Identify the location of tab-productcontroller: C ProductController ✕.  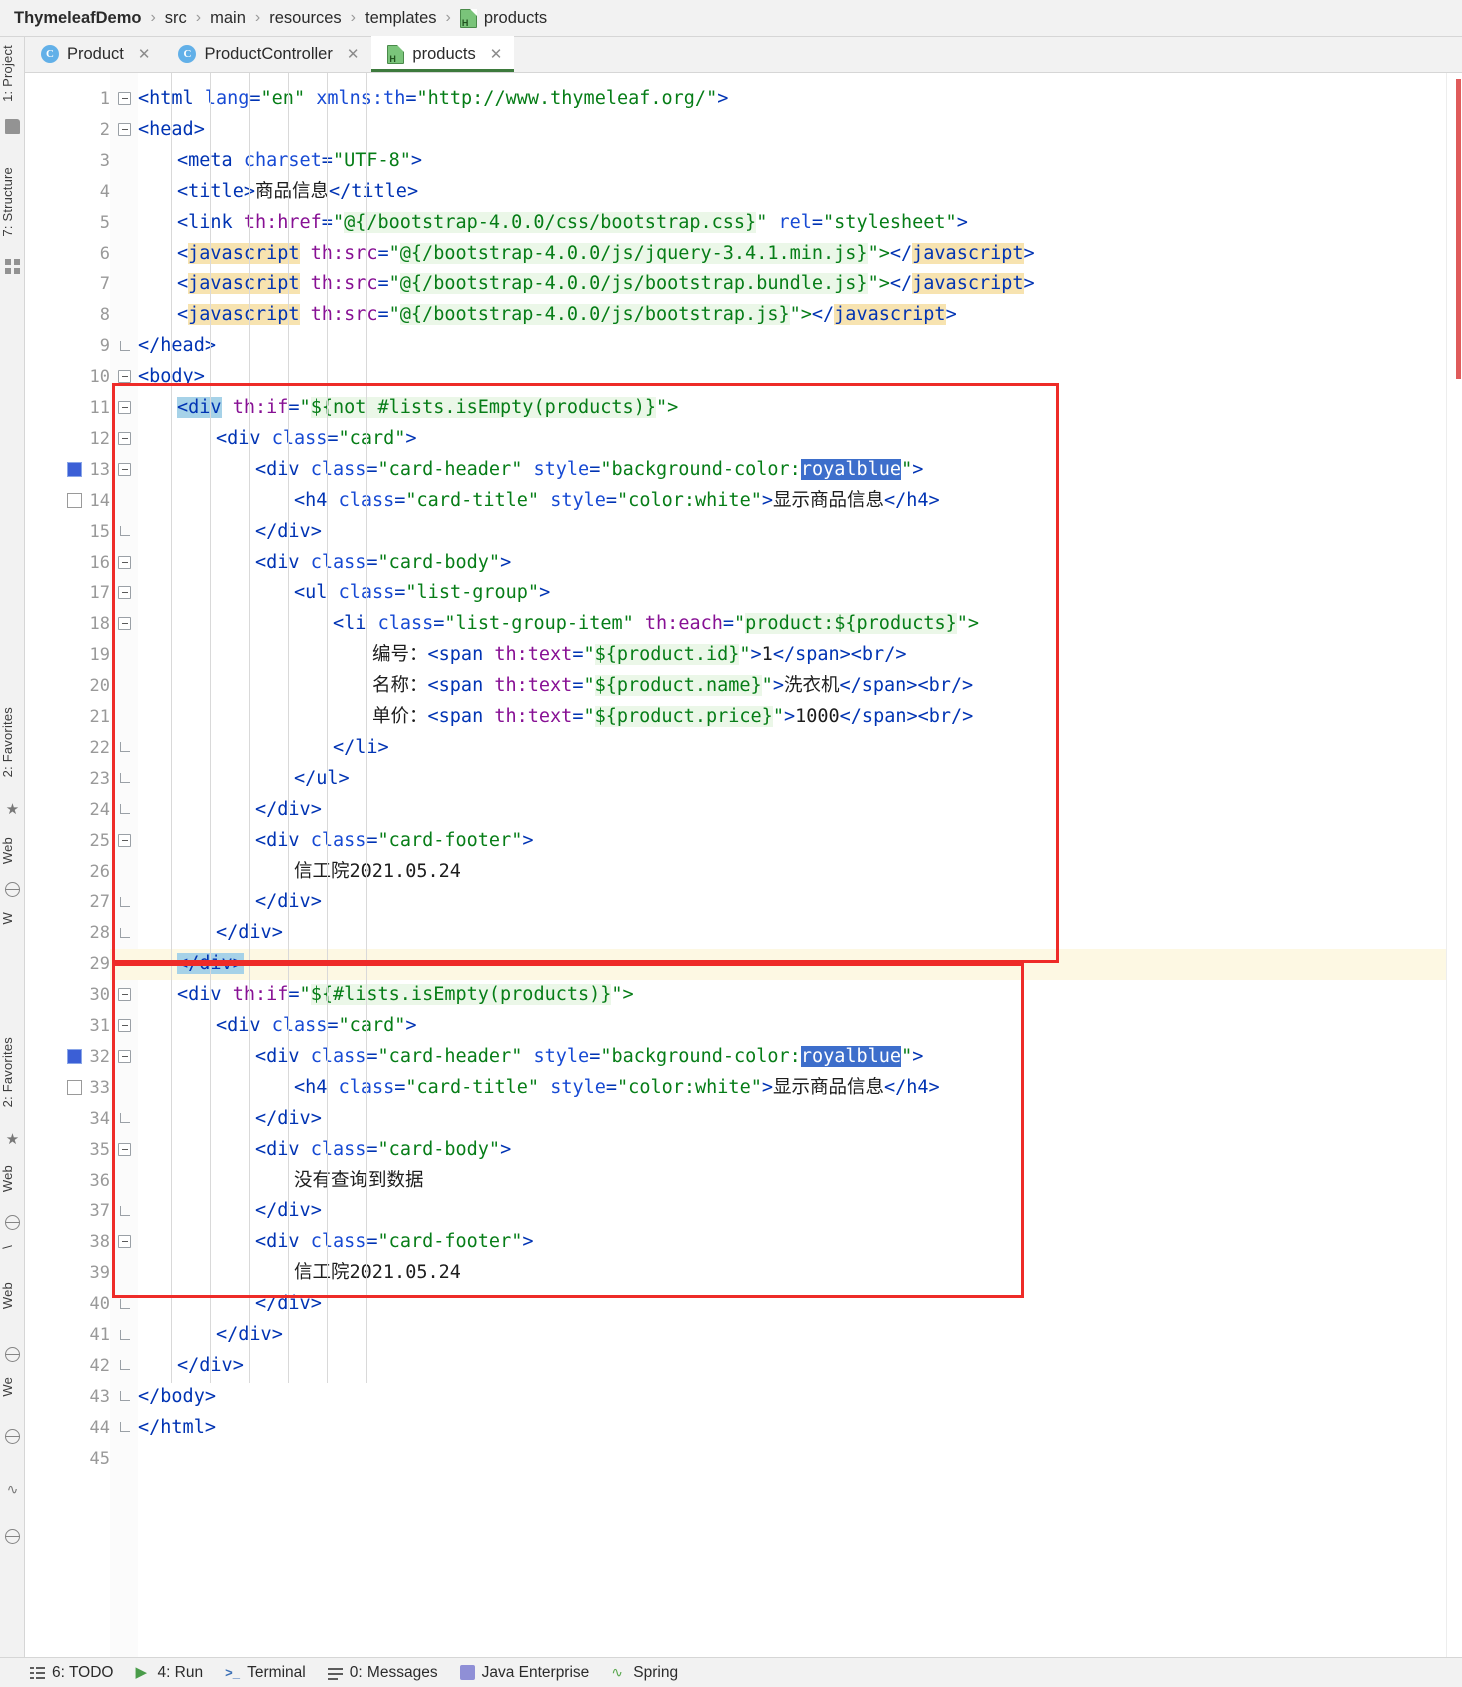
(266, 54).